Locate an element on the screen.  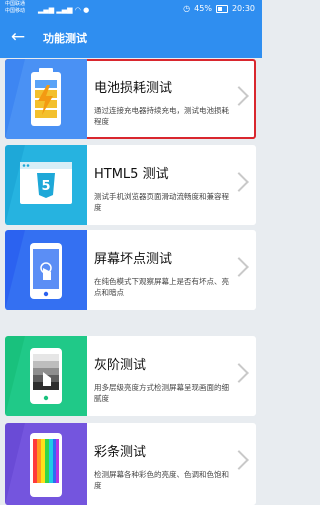
item-description: 测试手机浏览器页面滑动流畅度和兼容程度 is located at coordinates (161, 202).